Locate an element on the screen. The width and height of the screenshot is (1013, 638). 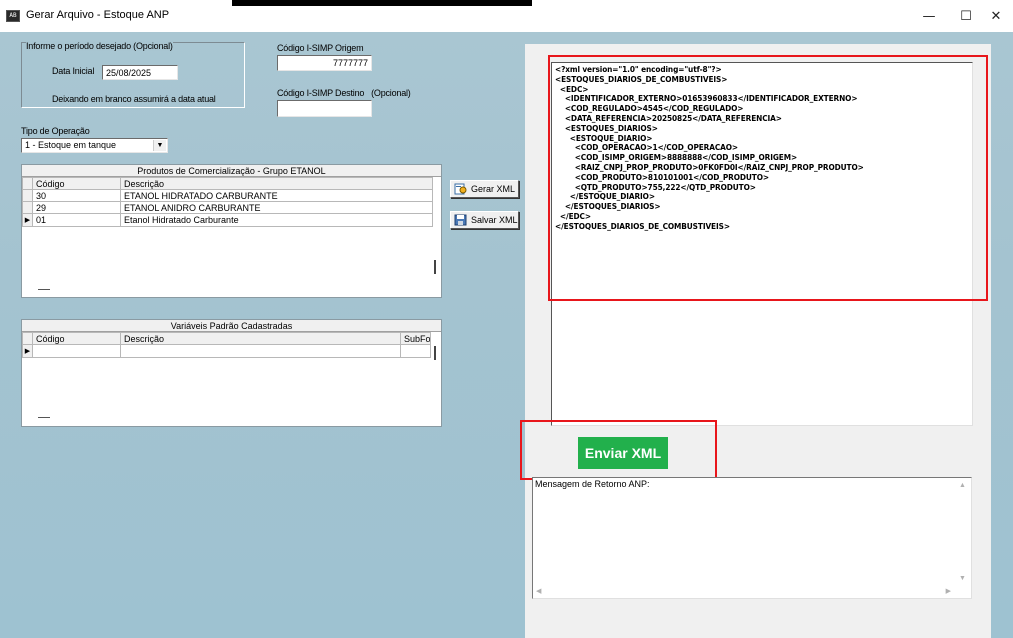
salvar-xml-label: Salvar XML is located at coordinates (494, 220).